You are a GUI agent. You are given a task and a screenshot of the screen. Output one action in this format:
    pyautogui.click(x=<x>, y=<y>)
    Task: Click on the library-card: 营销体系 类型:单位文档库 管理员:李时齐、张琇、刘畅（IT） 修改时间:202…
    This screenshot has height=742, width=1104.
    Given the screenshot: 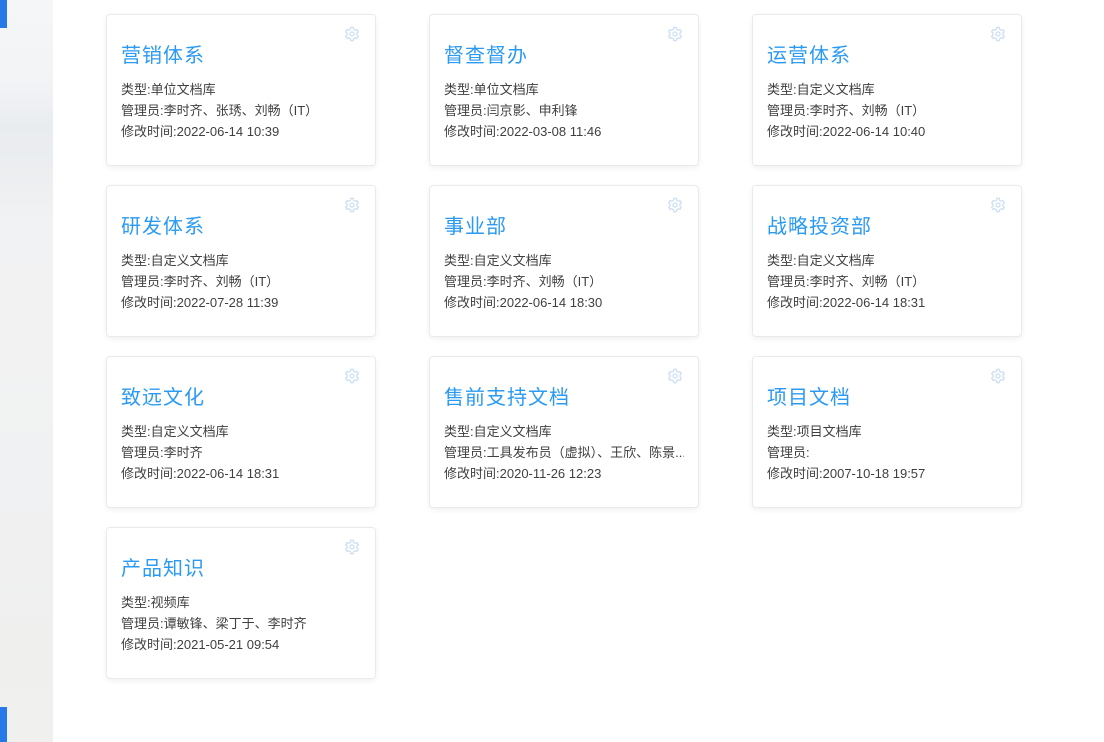 What is the action you would take?
    pyautogui.click(x=241, y=90)
    